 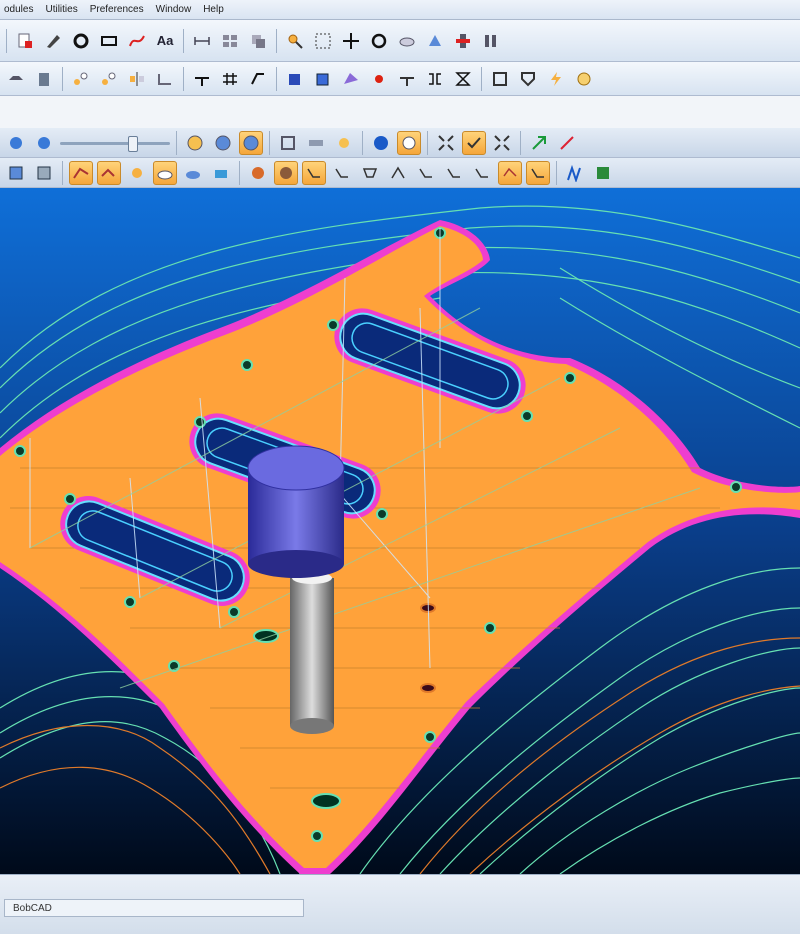 I want to click on slider-thumb, so click(x=133, y=143).